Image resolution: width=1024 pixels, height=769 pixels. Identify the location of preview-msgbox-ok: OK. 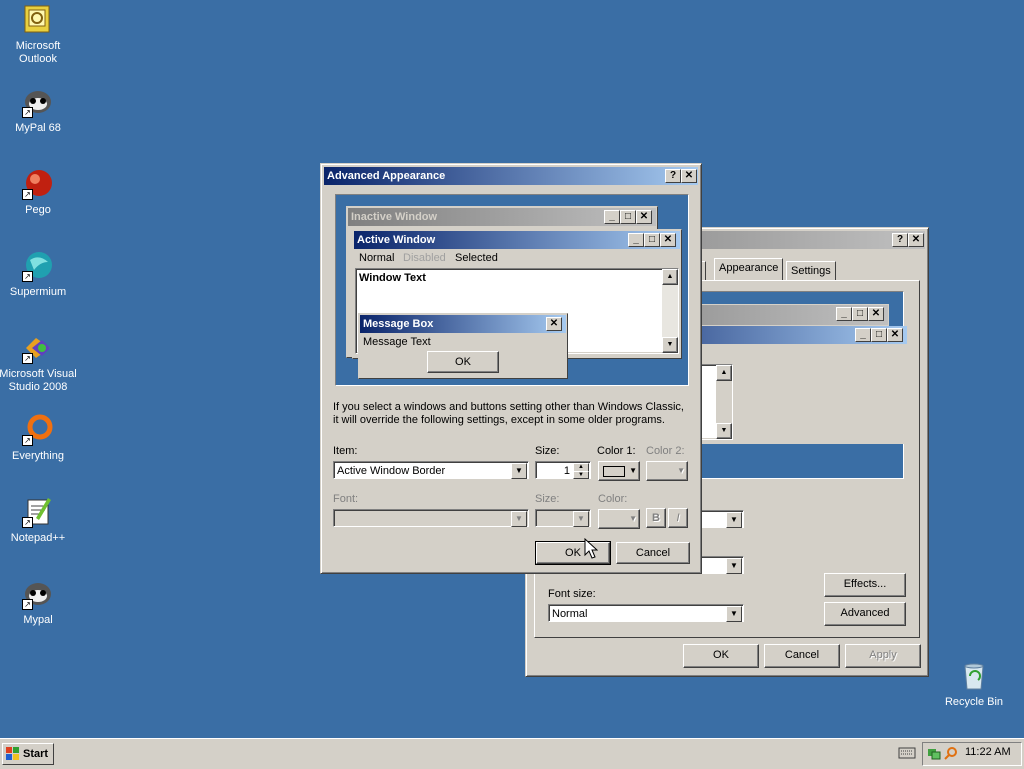
(463, 362).